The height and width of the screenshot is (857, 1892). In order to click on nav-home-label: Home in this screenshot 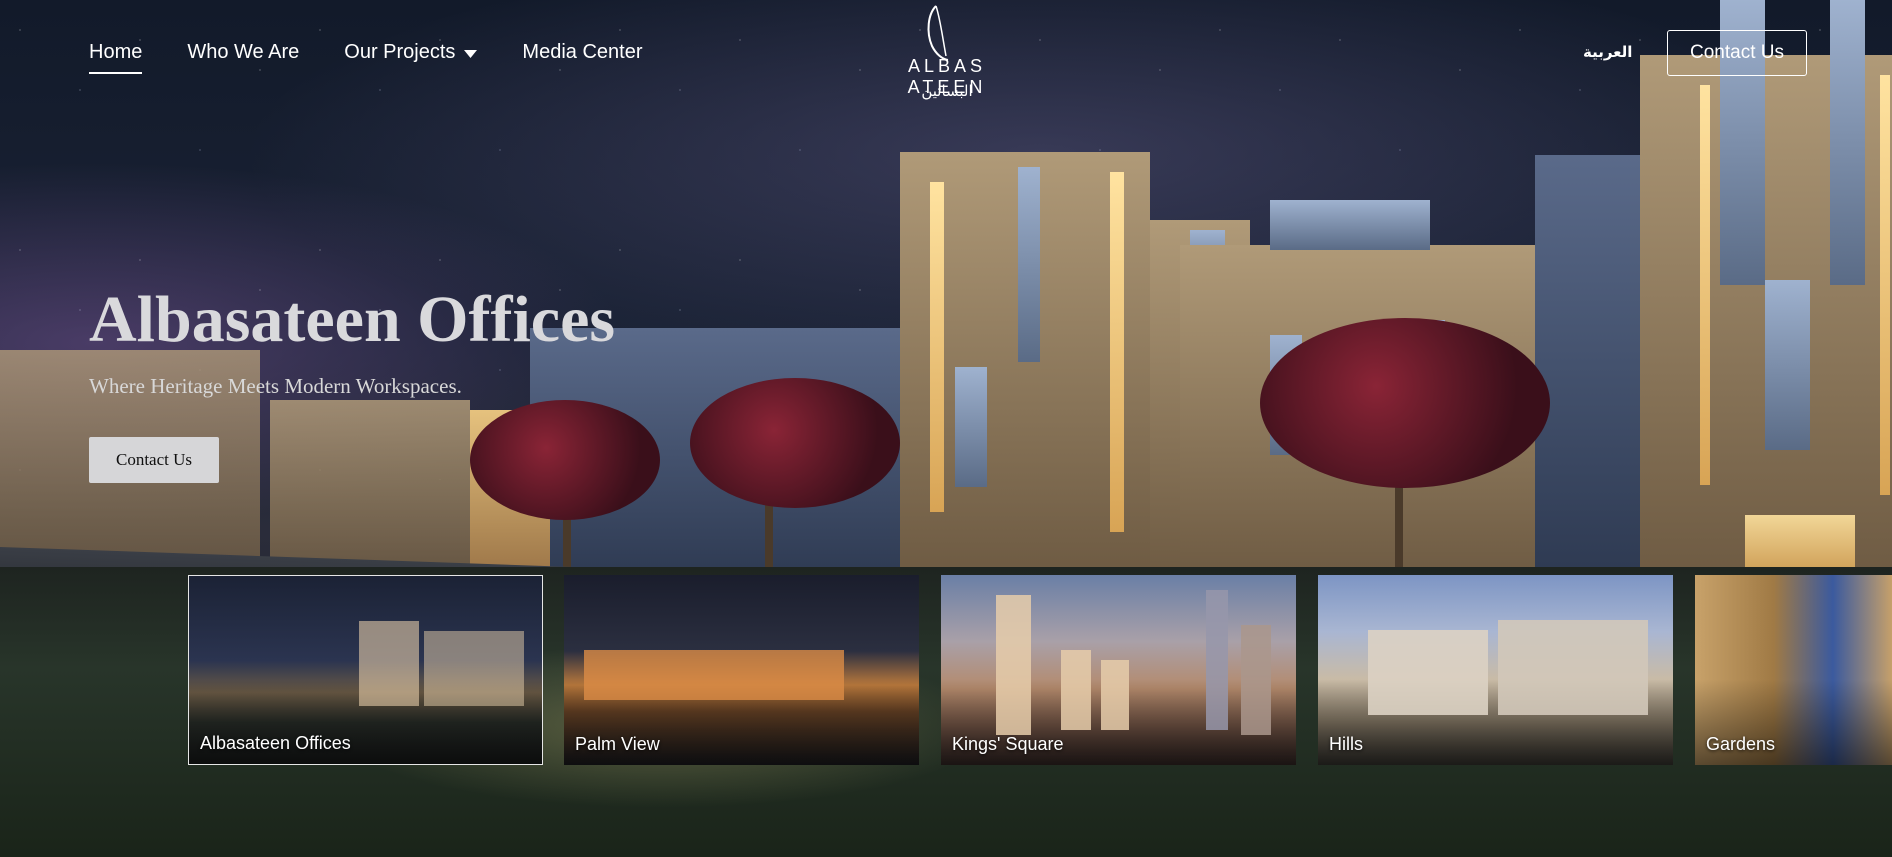, I will do `click(116, 52)`.